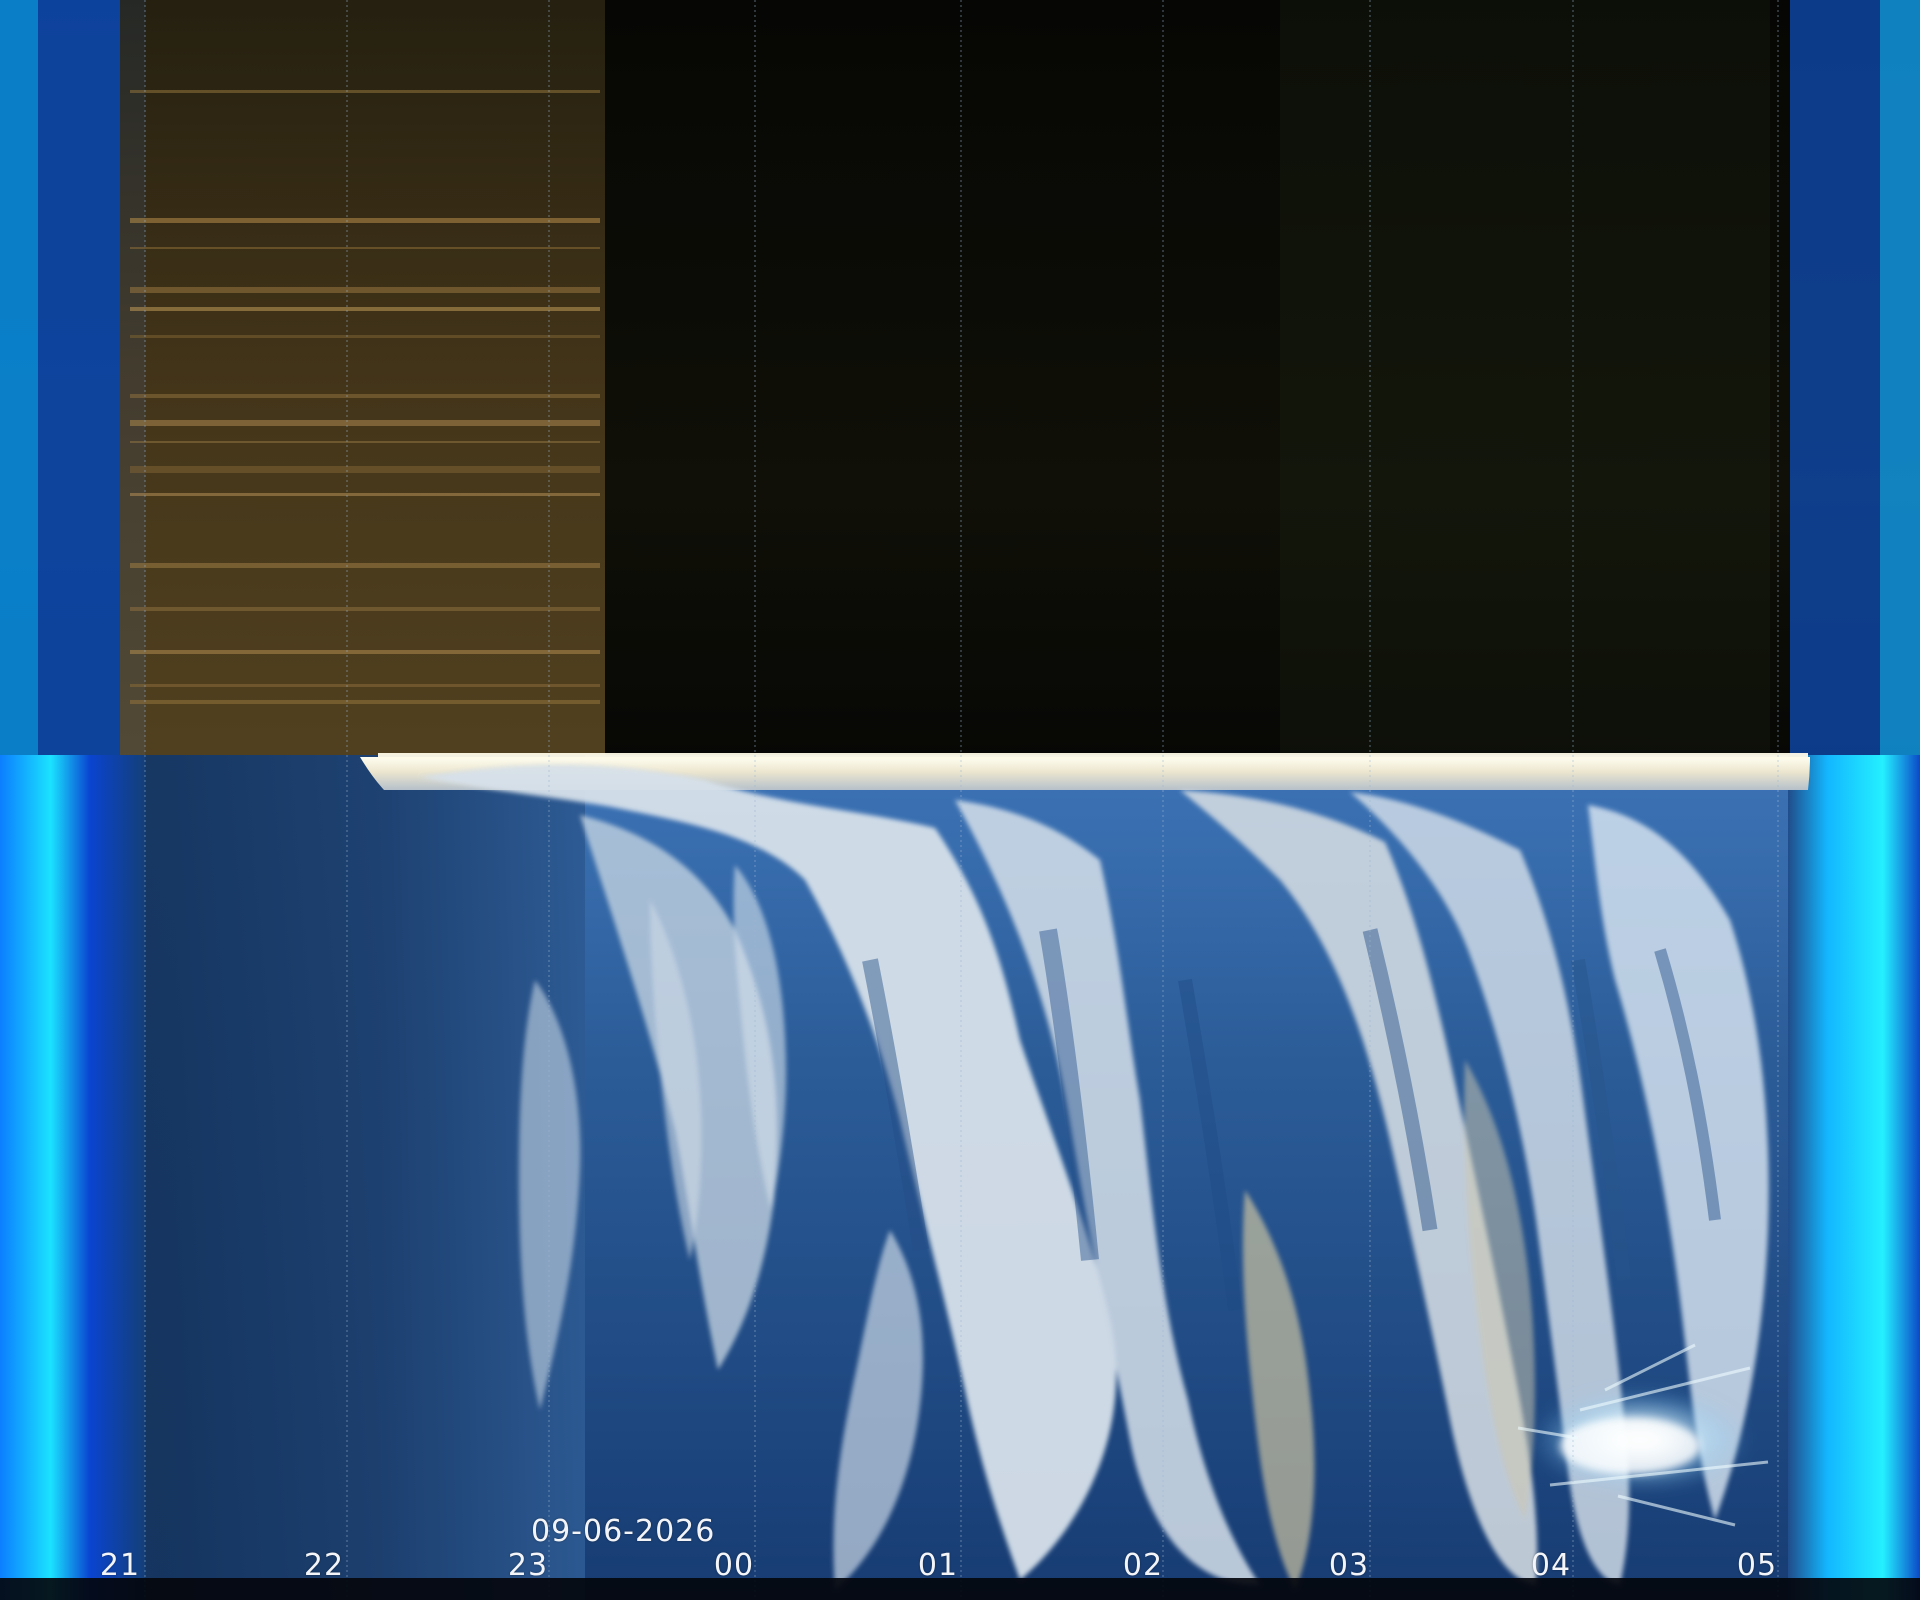  I want to click on left-blue-edge-bottom, so click(72, 1177).